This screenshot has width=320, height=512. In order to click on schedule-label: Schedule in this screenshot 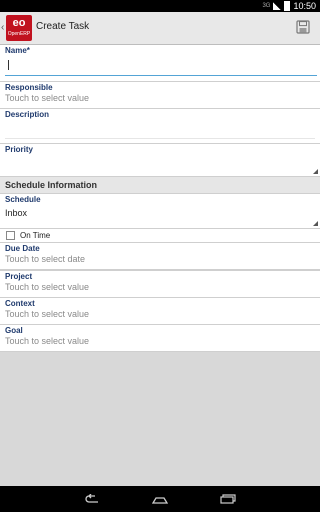, I will do `click(23, 199)`.